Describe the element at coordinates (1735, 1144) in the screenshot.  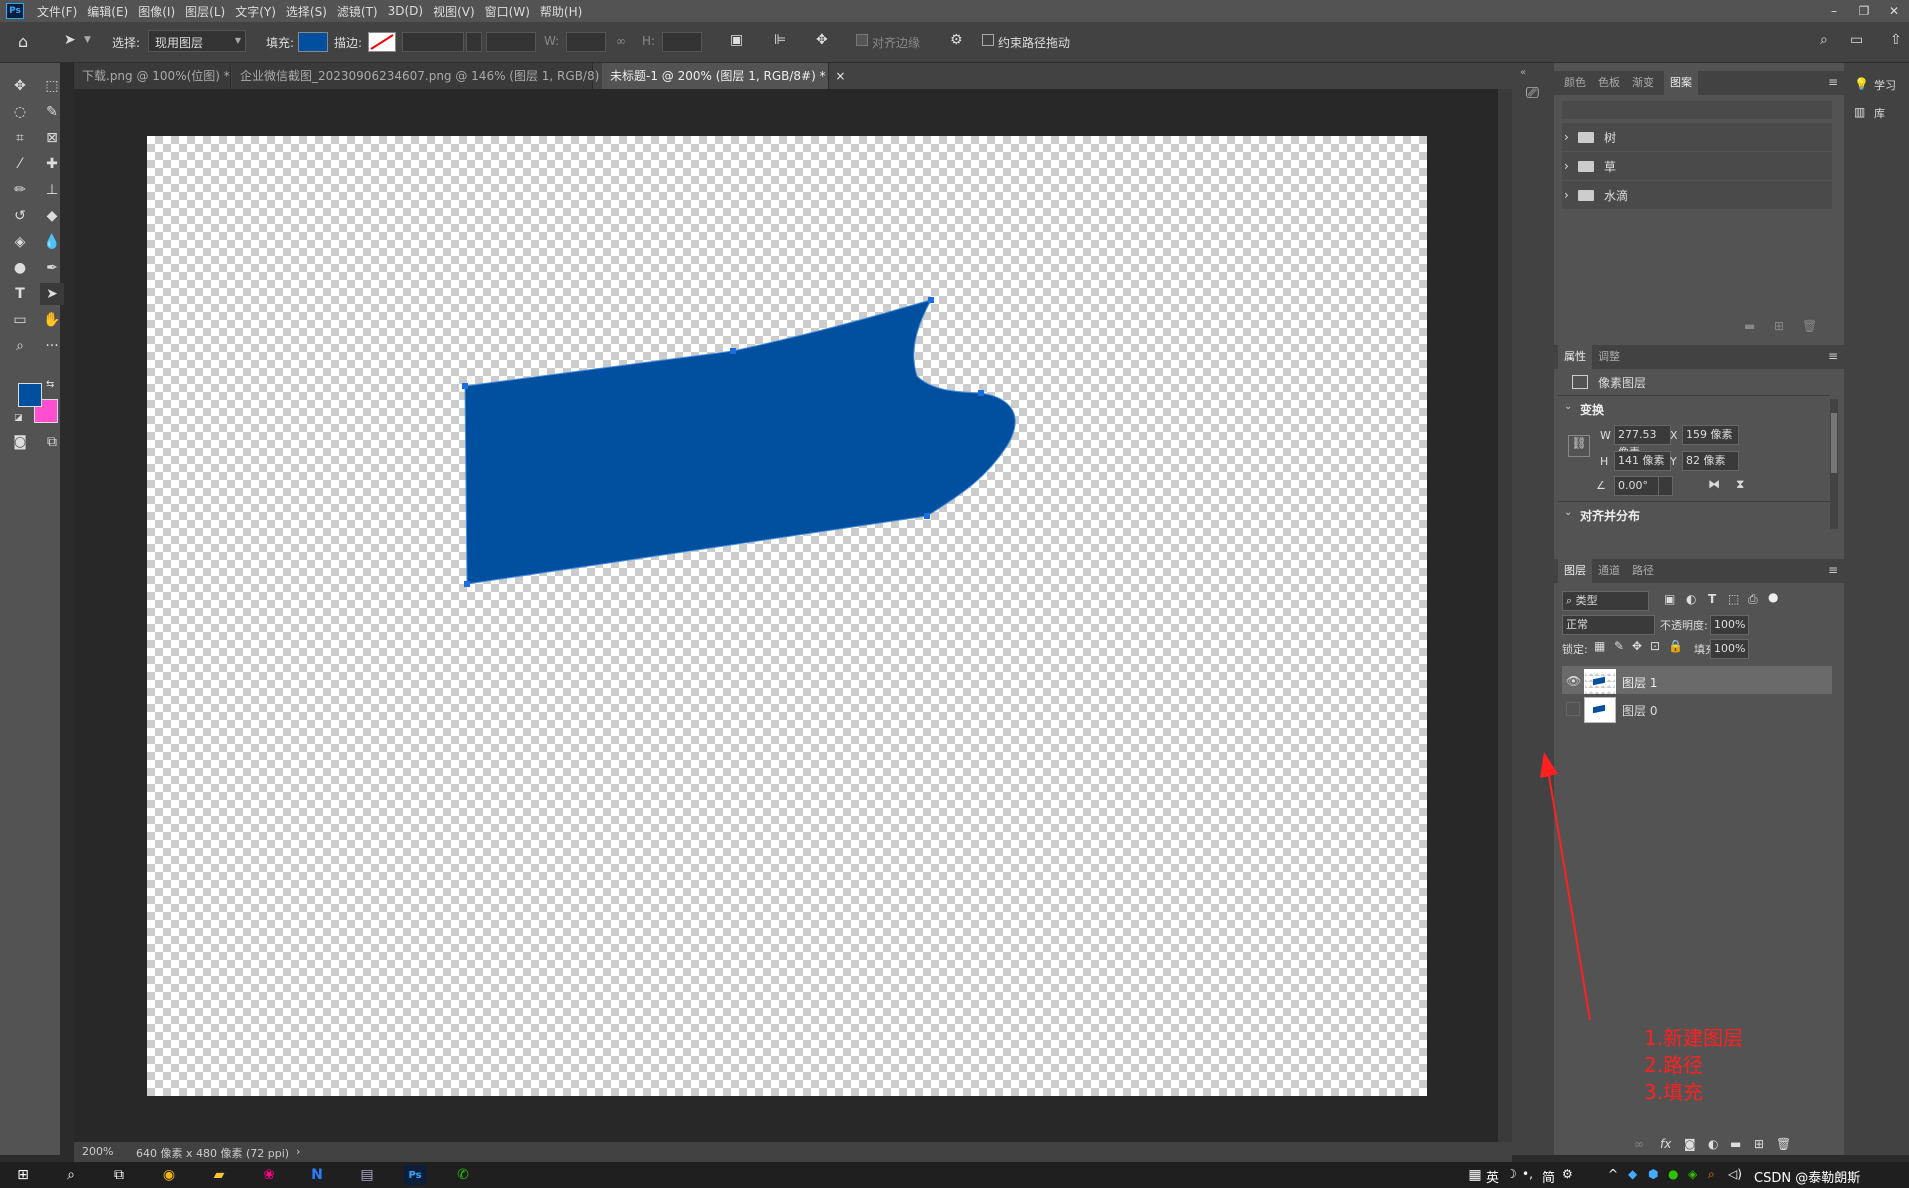
I see `new-group-icon: ▬` at that location.